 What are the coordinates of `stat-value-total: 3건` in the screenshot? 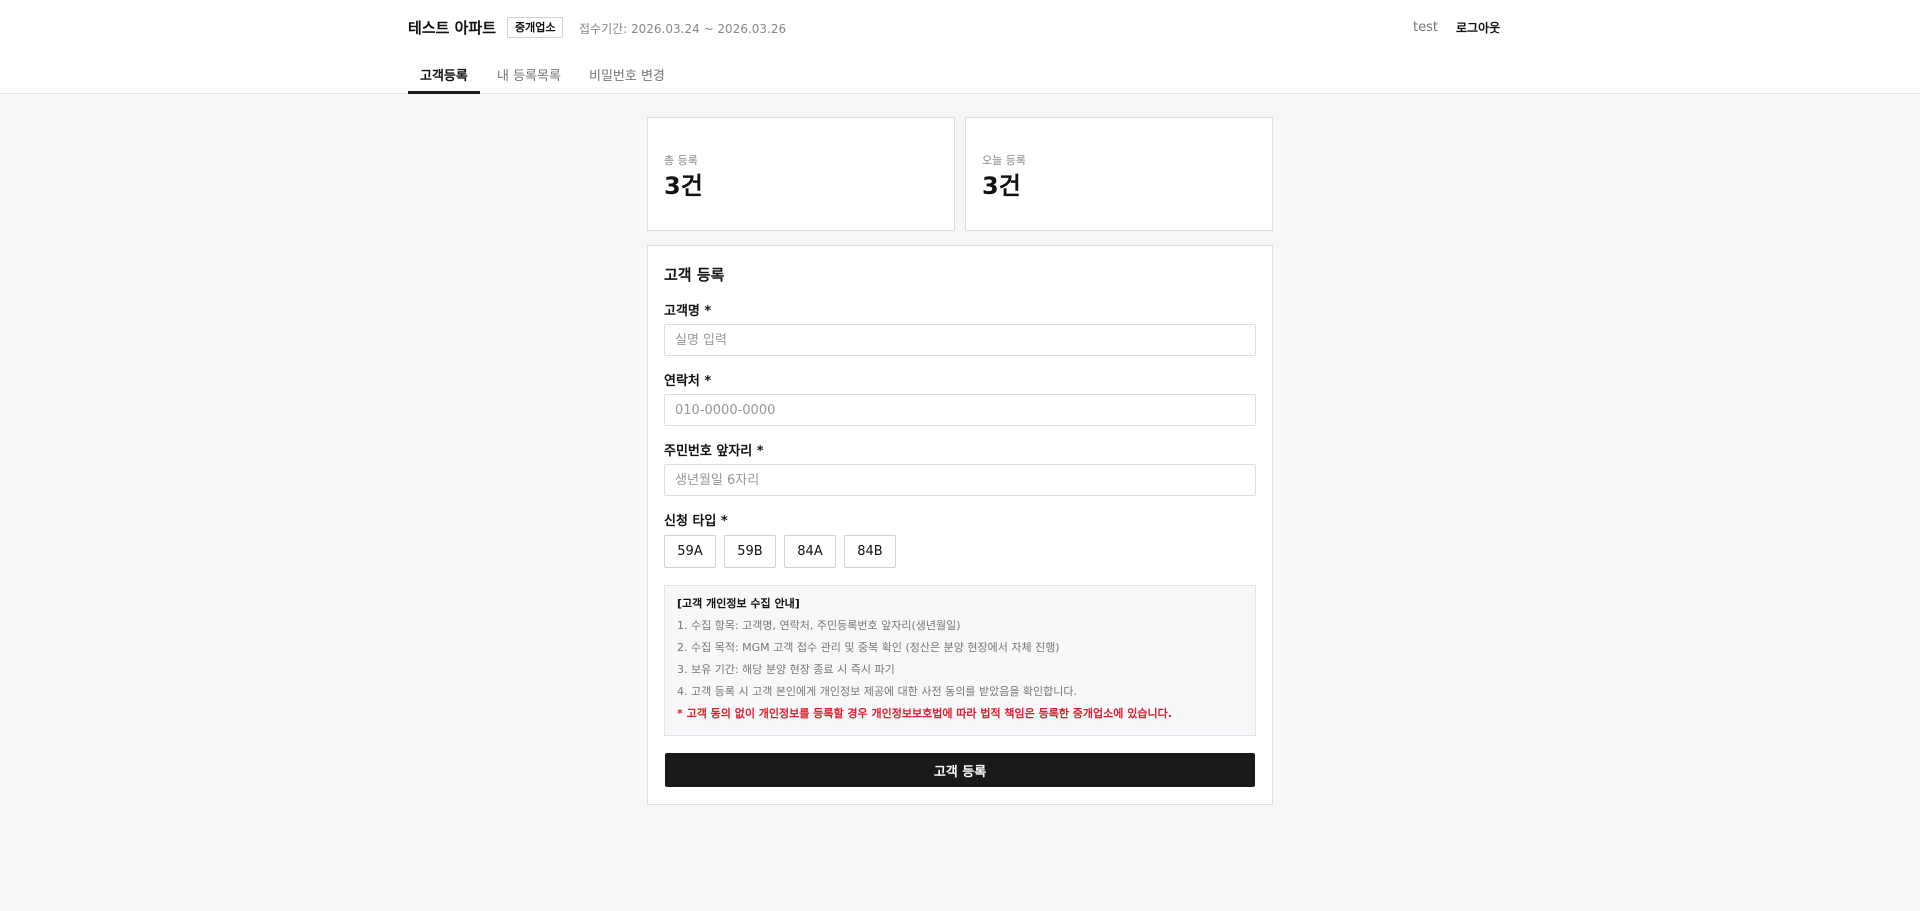 It's located at (683, 186).